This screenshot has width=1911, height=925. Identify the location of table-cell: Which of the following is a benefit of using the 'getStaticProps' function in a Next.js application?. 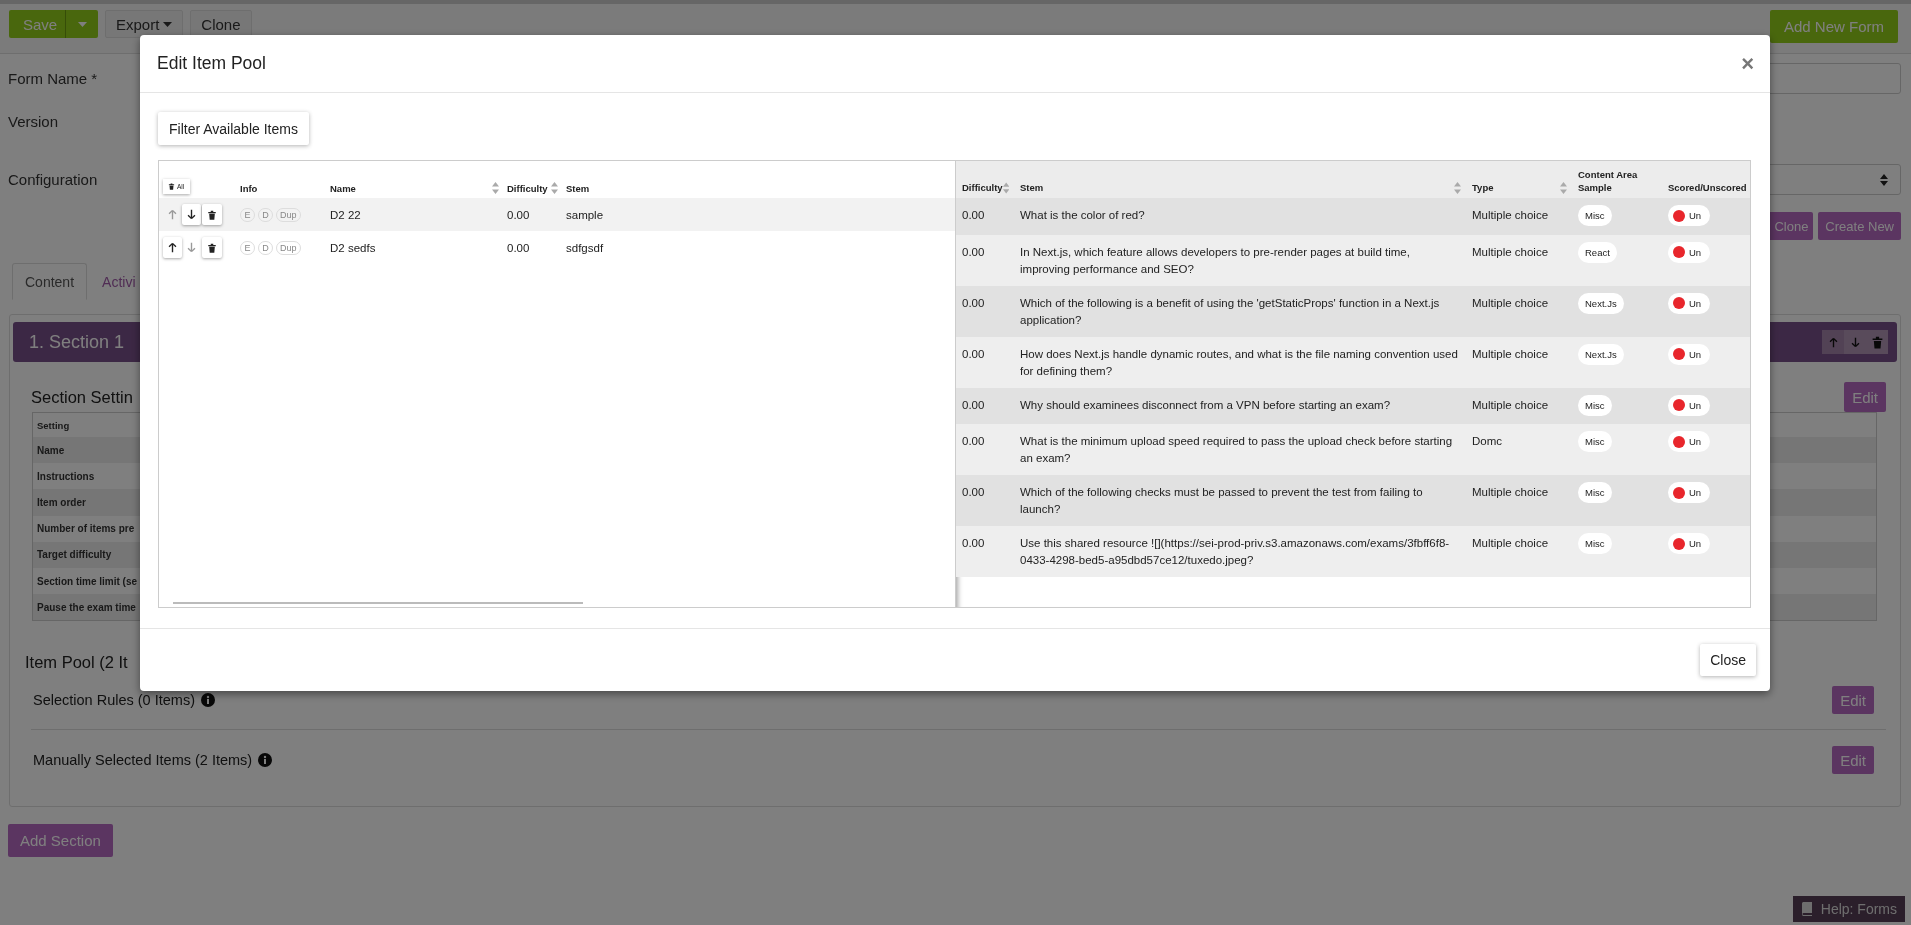
(1230, 311).